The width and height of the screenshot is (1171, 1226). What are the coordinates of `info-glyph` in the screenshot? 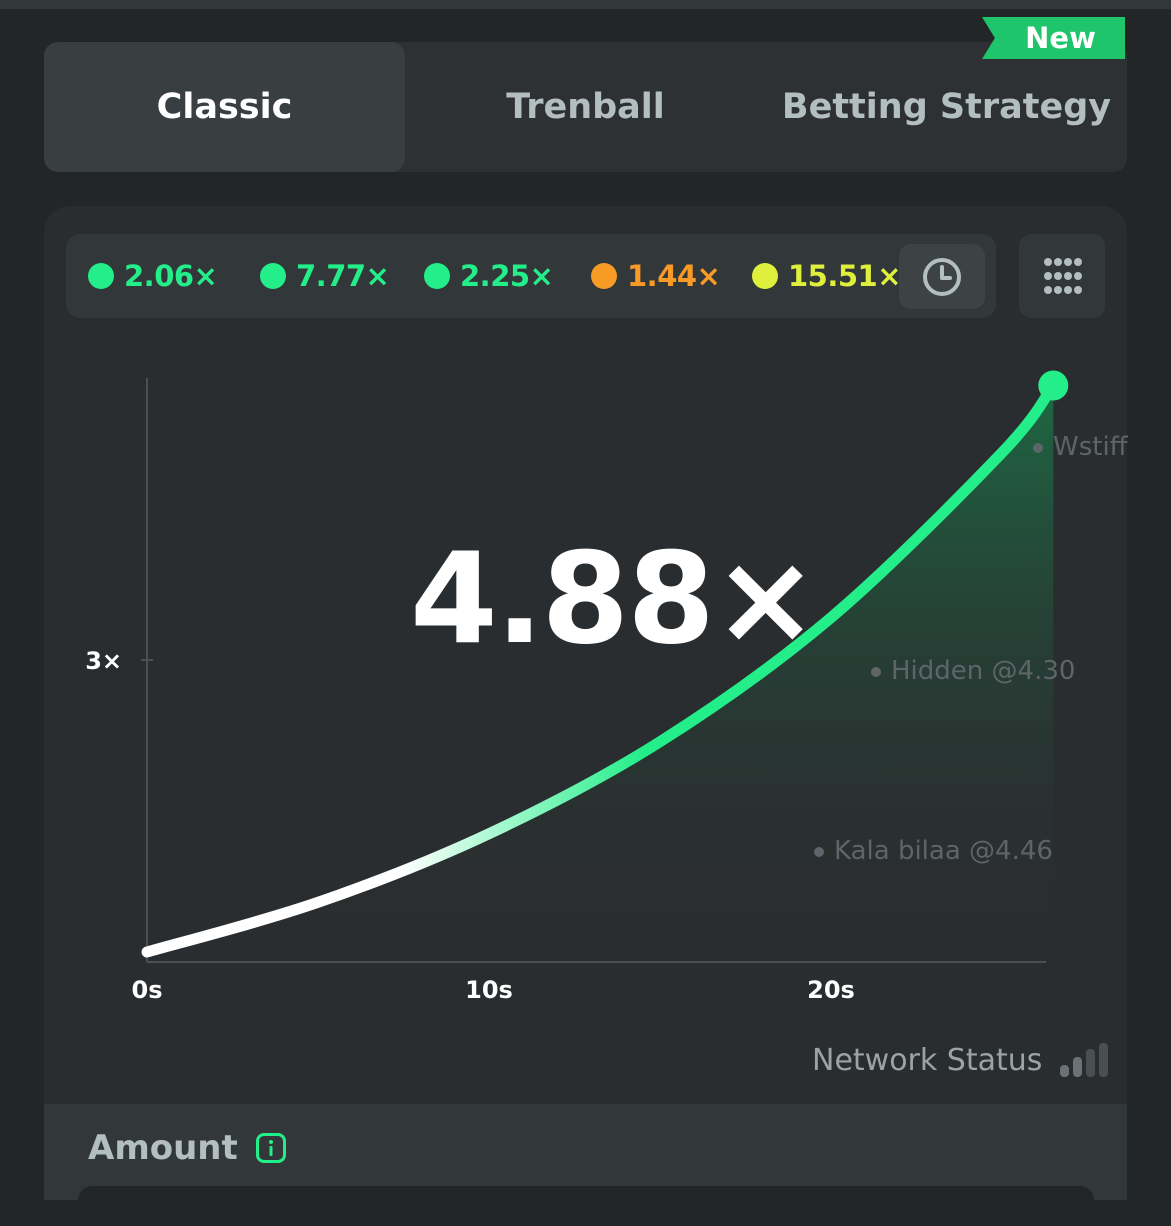 It's located at (271, 1148).